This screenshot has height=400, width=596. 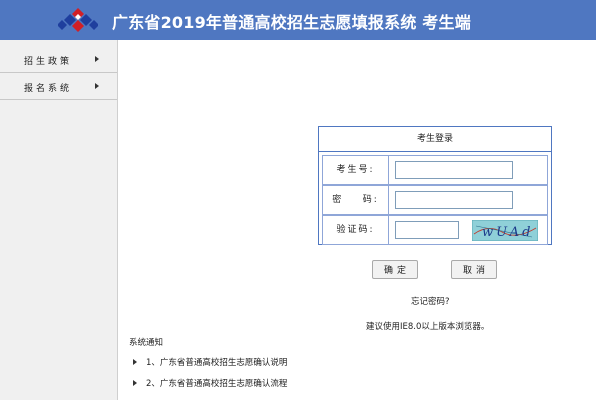 What do you see at coordinates (430, 301) in the screenshot?
I see `forgot-password-link: 忘记密码?` at bounding box center [430, 301].